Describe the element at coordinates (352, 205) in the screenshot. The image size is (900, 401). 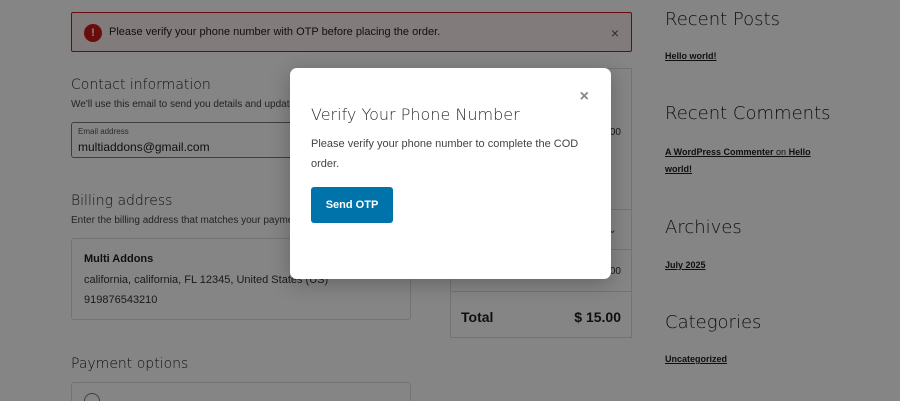
I see `send-otp-button: Send OTP` at that location.